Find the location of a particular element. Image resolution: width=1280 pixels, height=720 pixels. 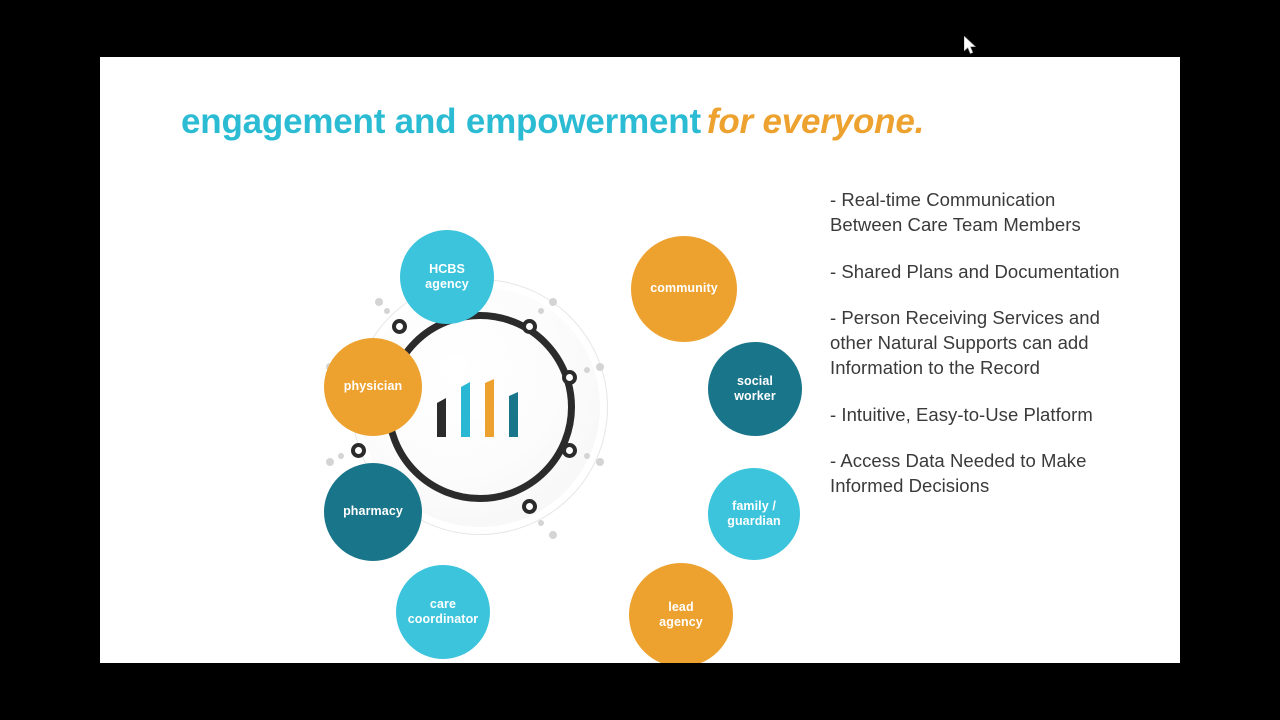

title-main-text: engagement and empowerment is located at coordinates (441, 121).